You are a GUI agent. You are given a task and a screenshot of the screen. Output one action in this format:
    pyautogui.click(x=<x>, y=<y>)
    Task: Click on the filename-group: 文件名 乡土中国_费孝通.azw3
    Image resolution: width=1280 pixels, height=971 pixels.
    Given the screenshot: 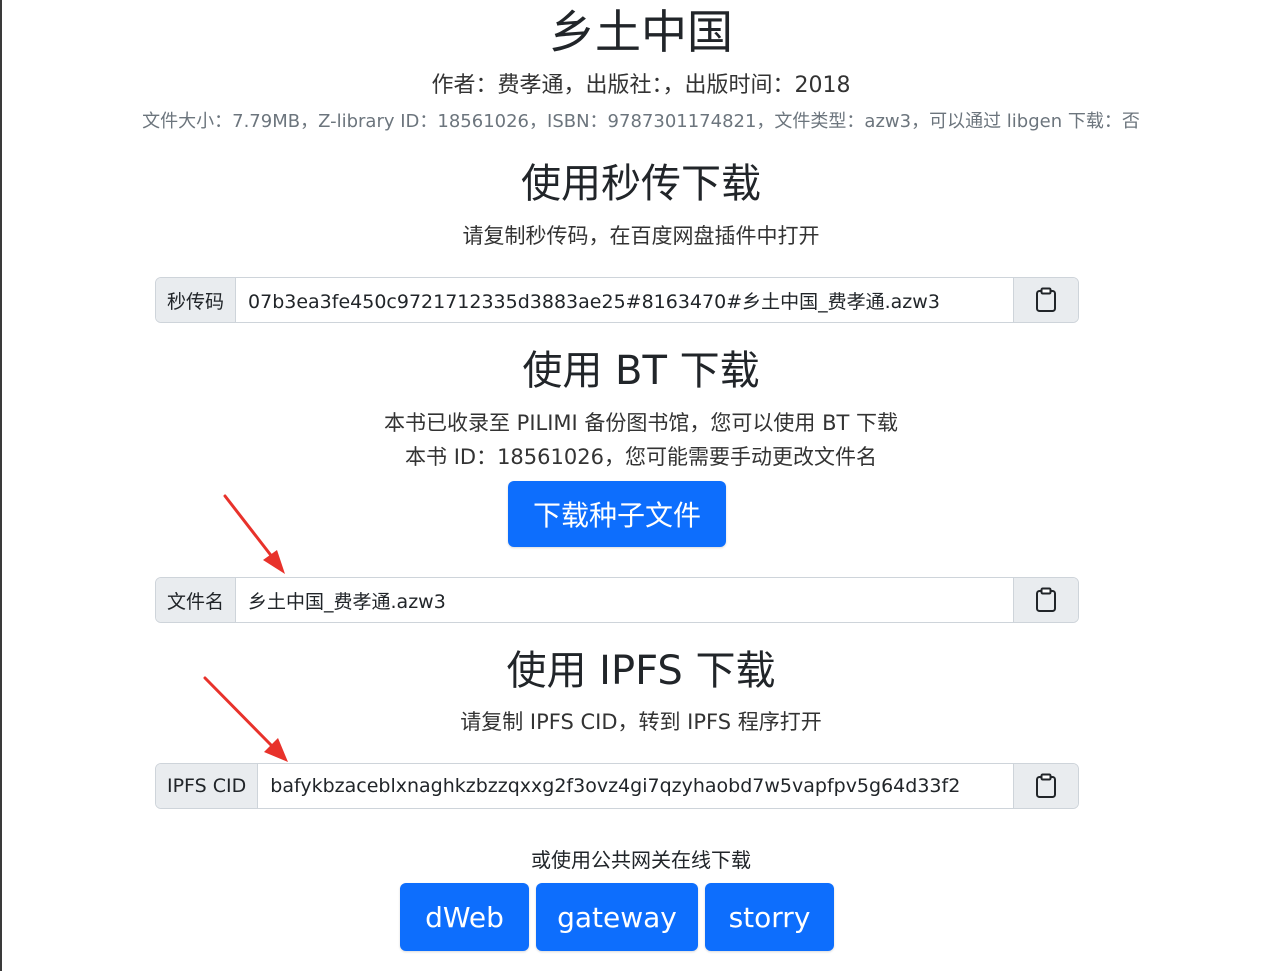 What is the action you would take?
    pyautogui.click(x=617, y=600)
    